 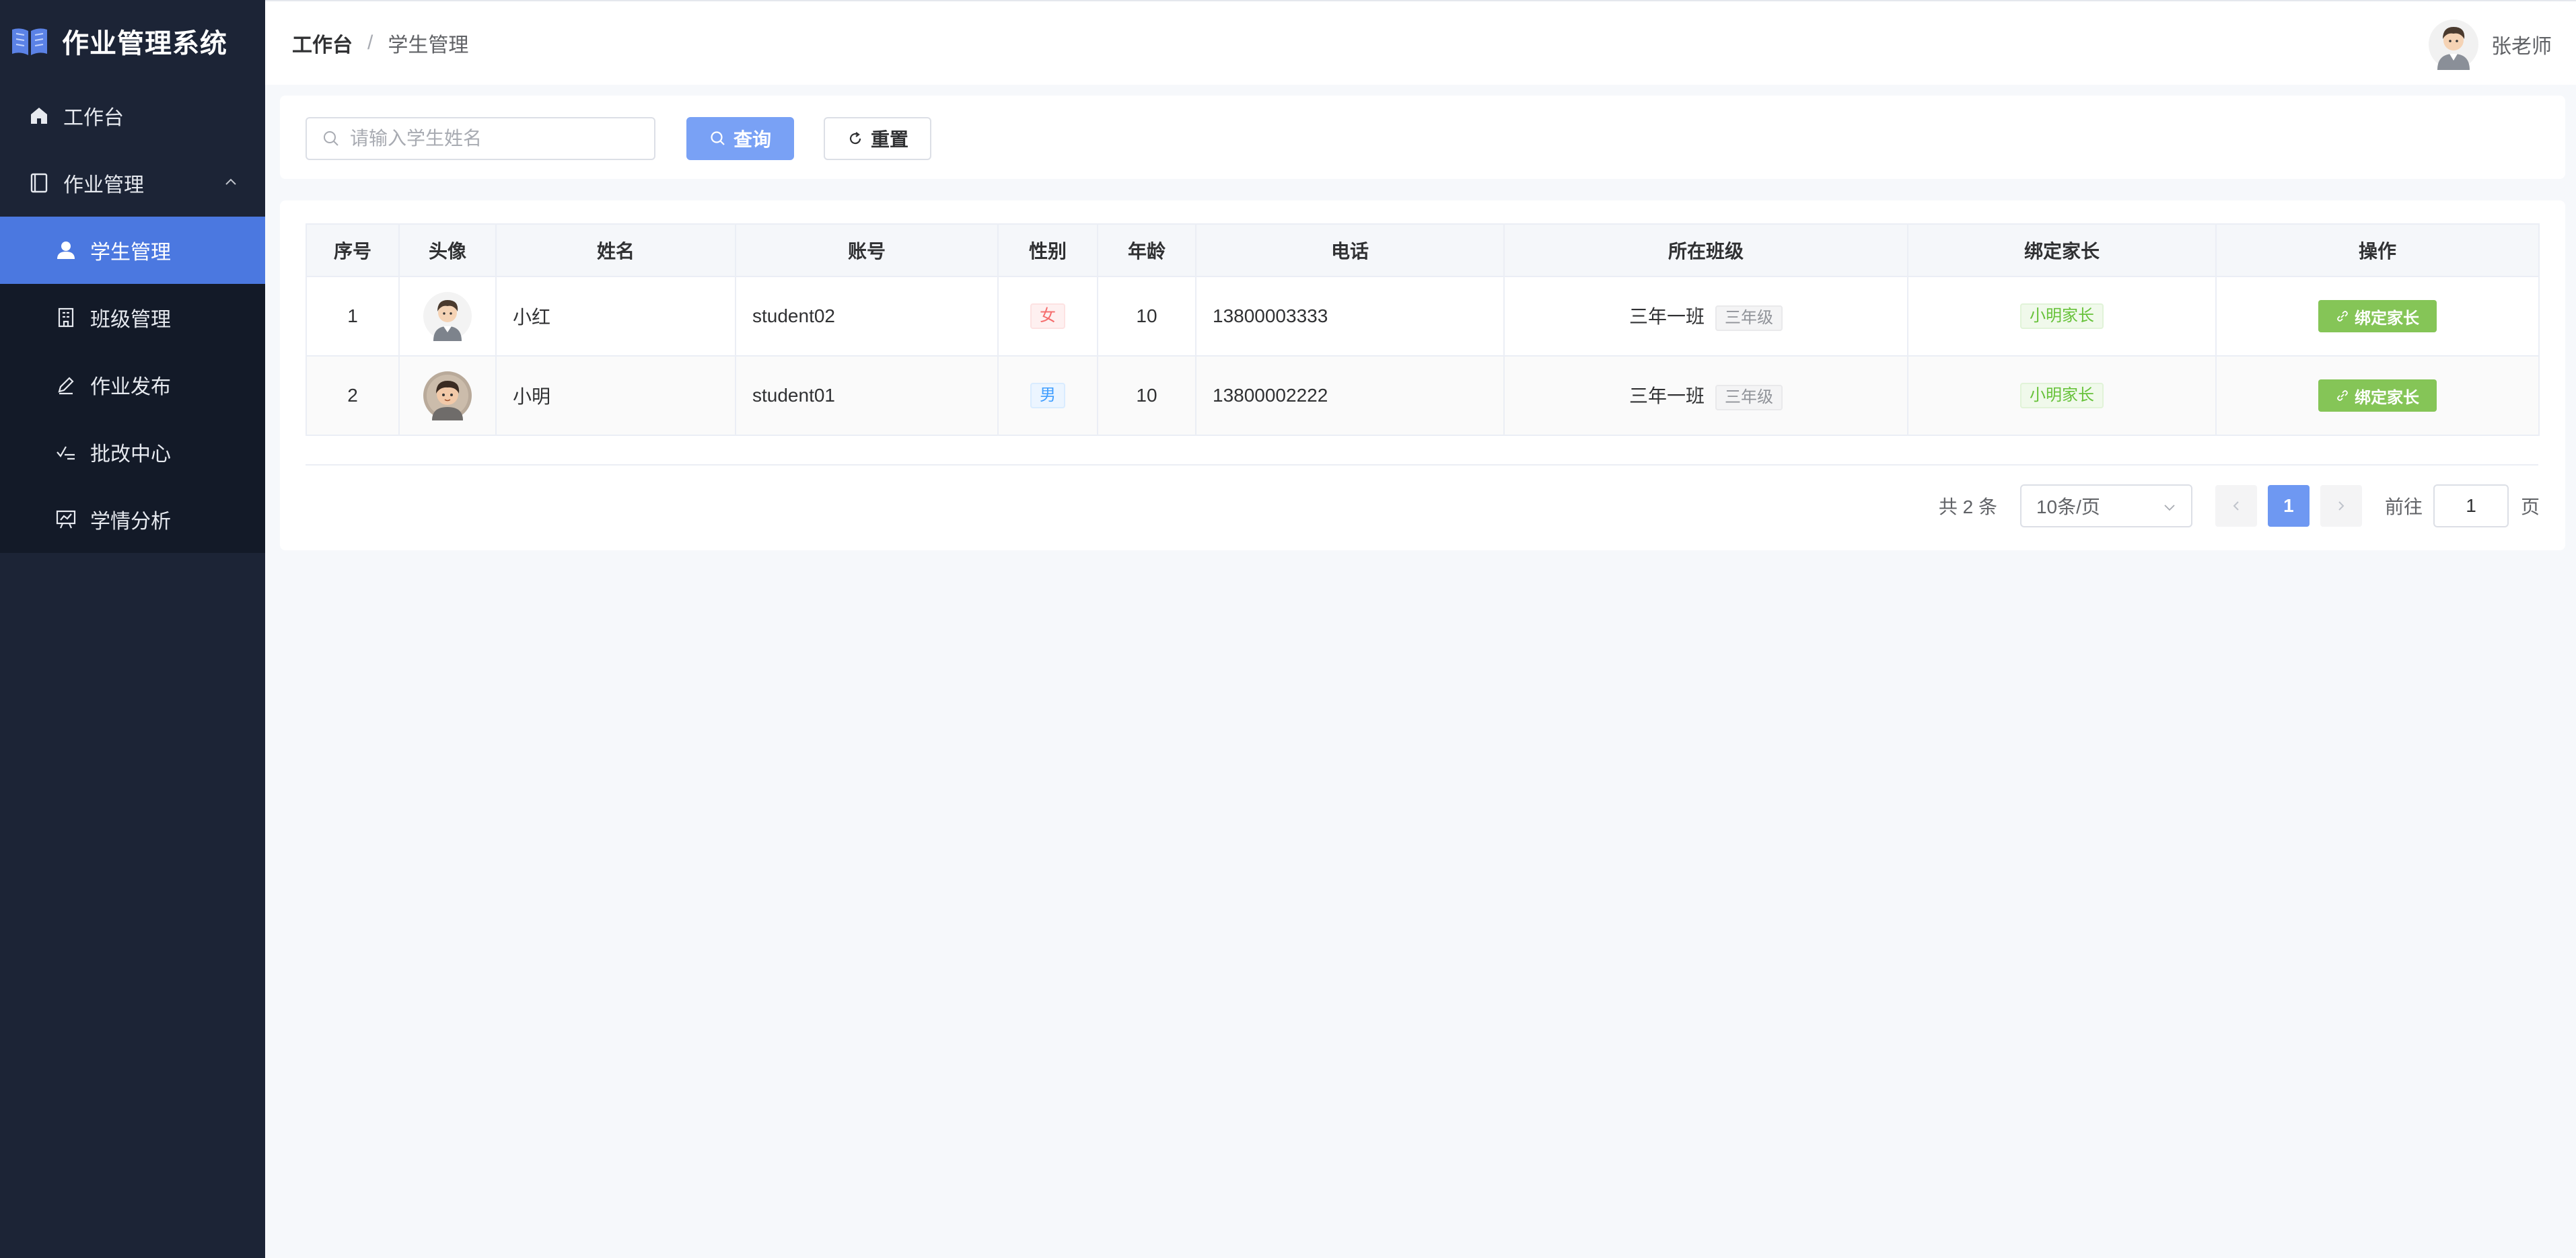 What do you see at coordinates (867, 316) in the screenshot?
I see `cell-account: student02` at bounding box center [867, 316].